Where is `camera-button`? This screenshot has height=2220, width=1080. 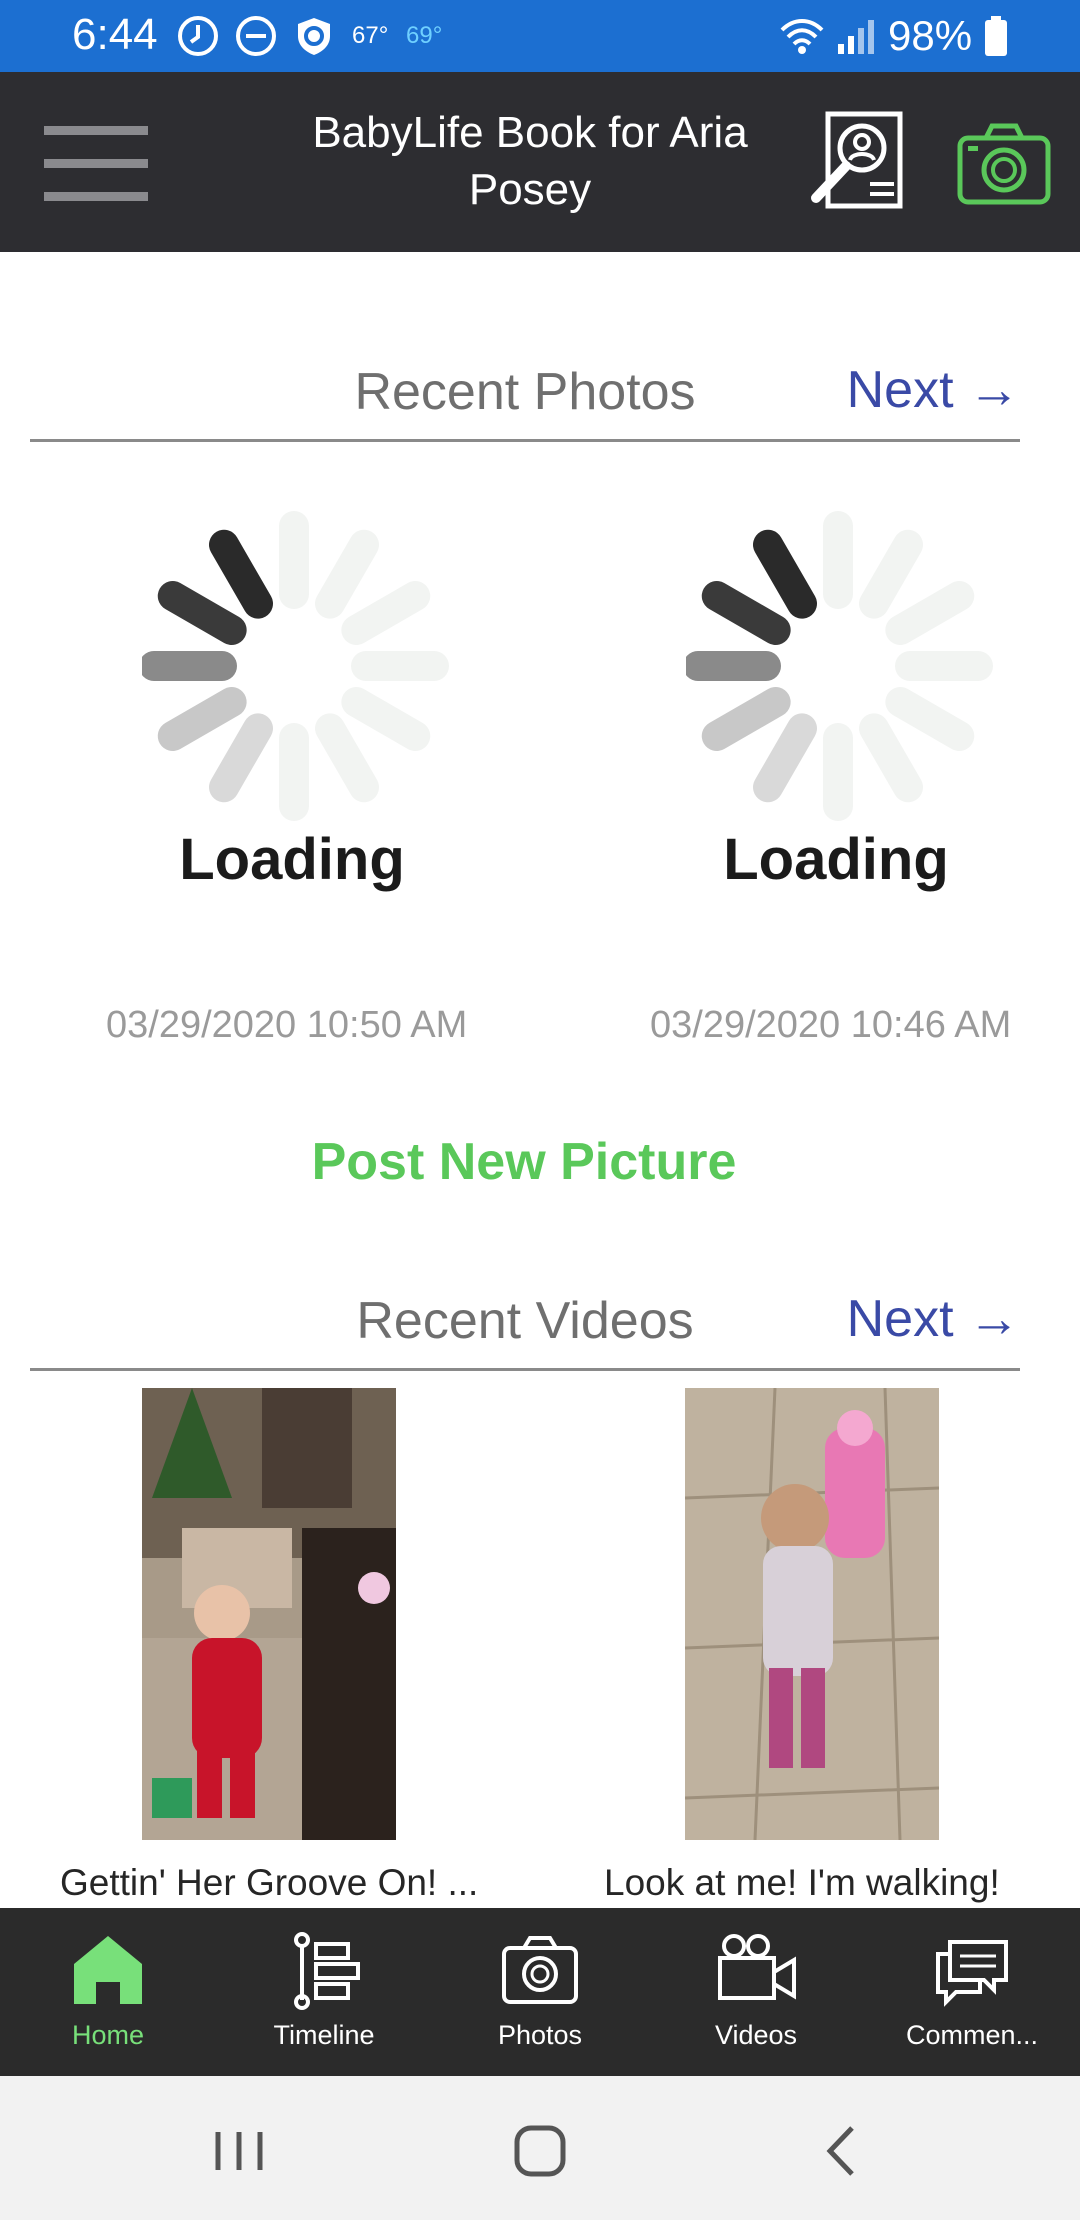 camera-button is located at coordinates (1004, 163).